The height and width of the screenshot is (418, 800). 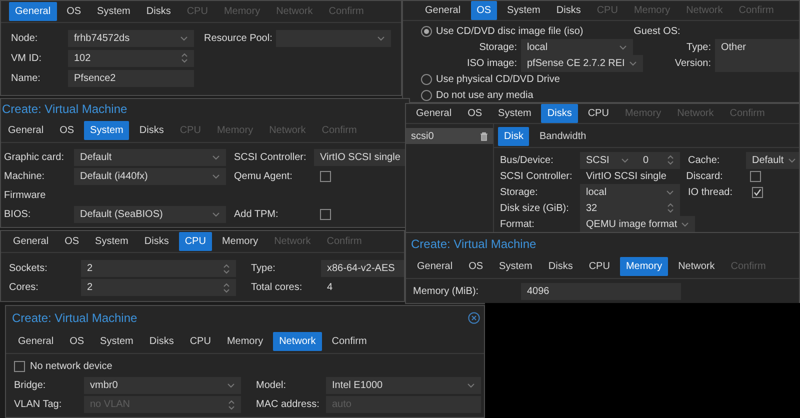 I want to click on dropdown: vmbr0, so click(x=162, y=385).